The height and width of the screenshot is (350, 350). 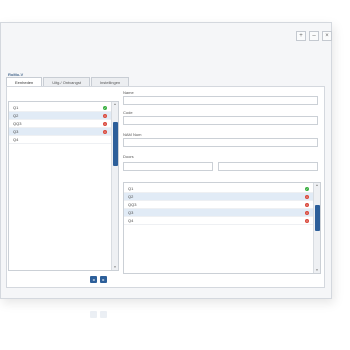 I want to click on detail-list: Q1 ✓ Q2 × QQ3 × Q3 × Q4 × ▲ ▼, so click(x=222, y=228).